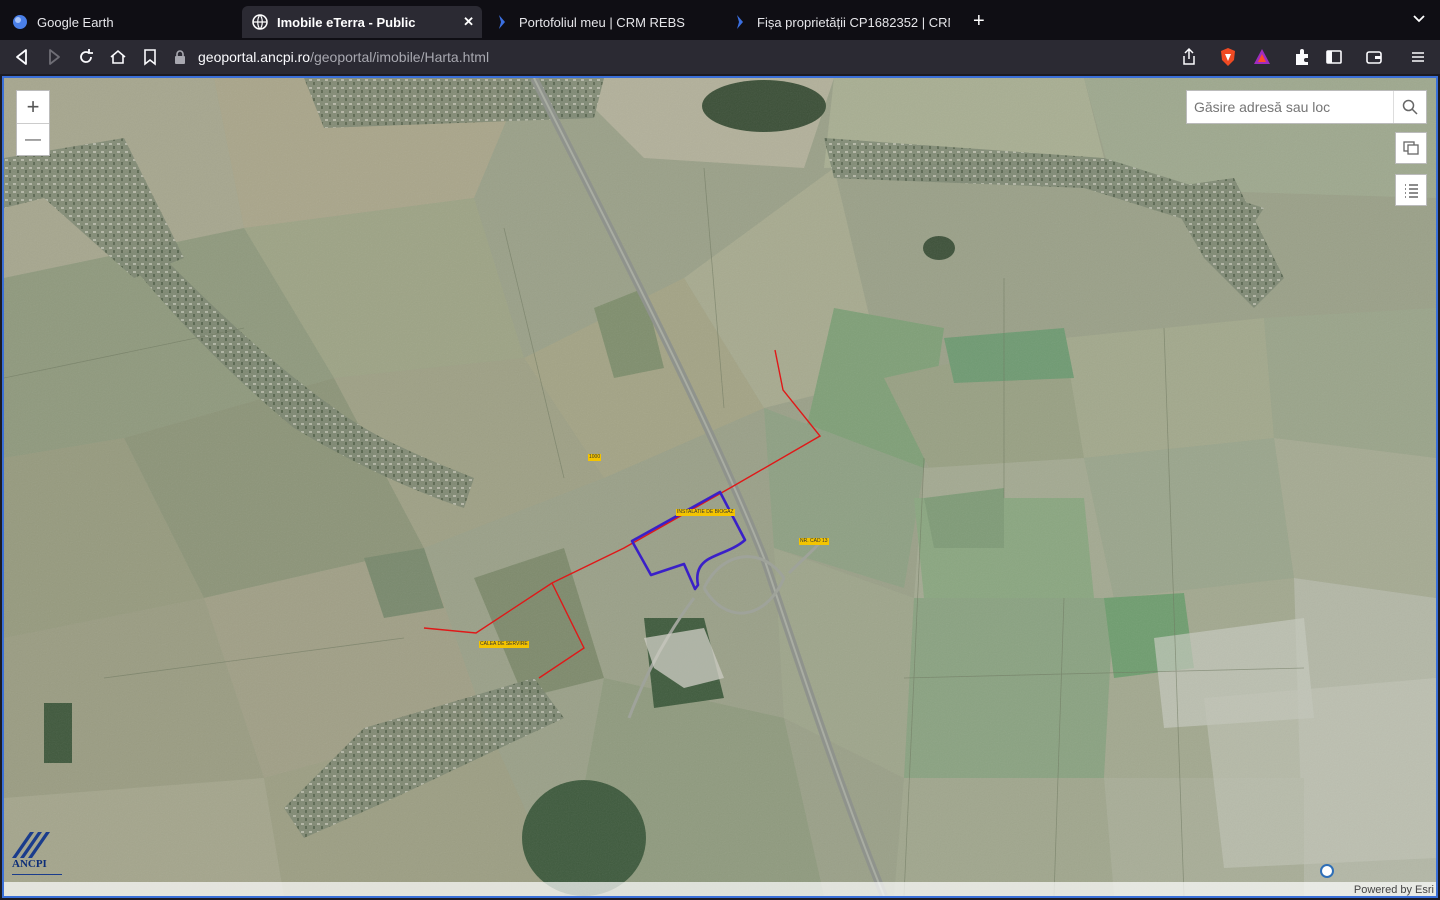  Describe the element at coordinates (979, 21) in the screenshot. I see `new-tab-button: +` at that location.